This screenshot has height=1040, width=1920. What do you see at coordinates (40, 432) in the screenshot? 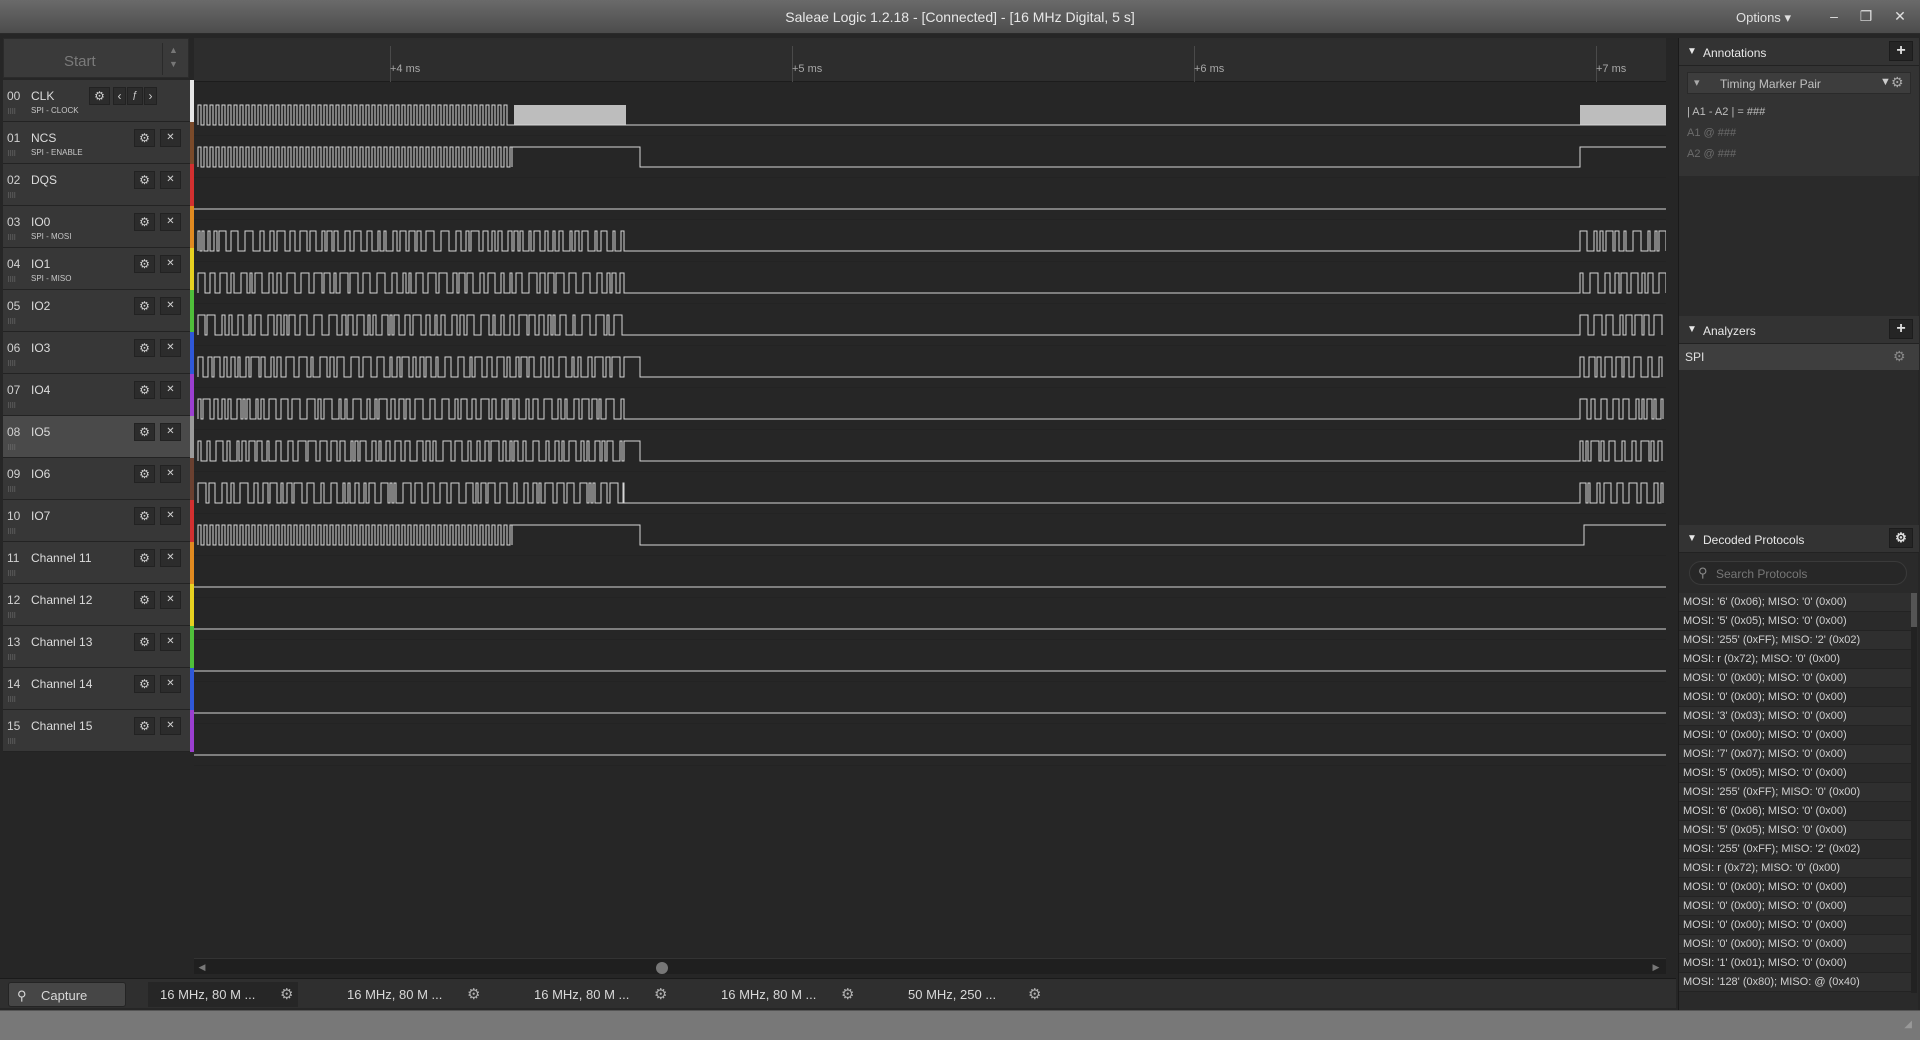
I see `channel-name: IO5` at bounding box center [40, 432].